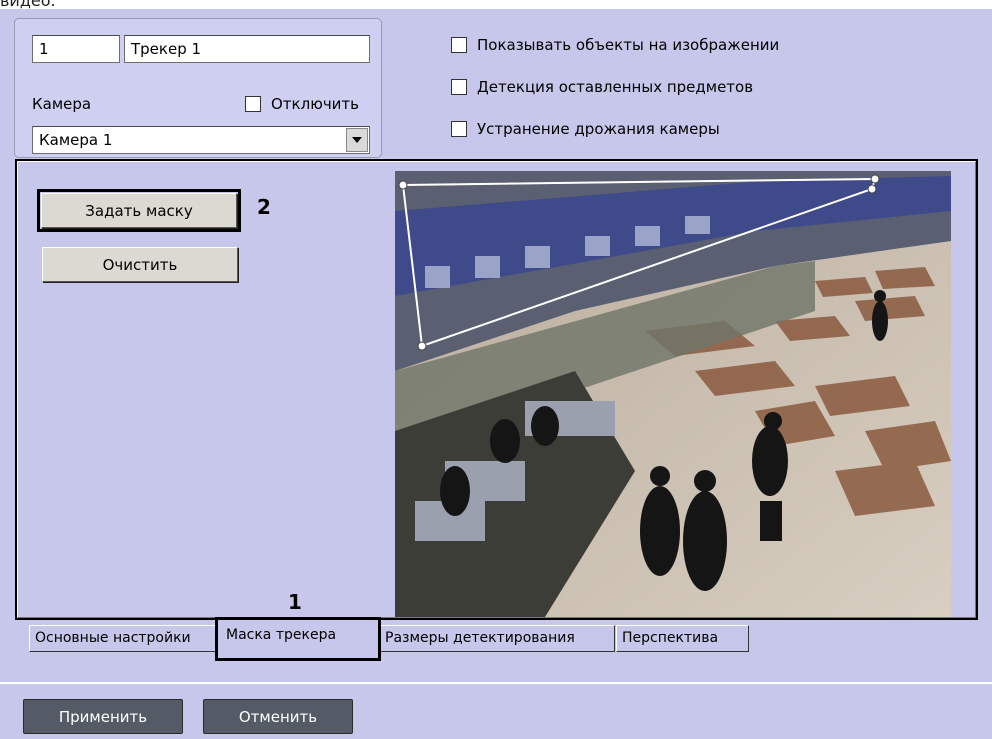 The width and height of the screenshot is (992, 739). I want to click on footer-bar: Применить Отменить, so click(496, 710).